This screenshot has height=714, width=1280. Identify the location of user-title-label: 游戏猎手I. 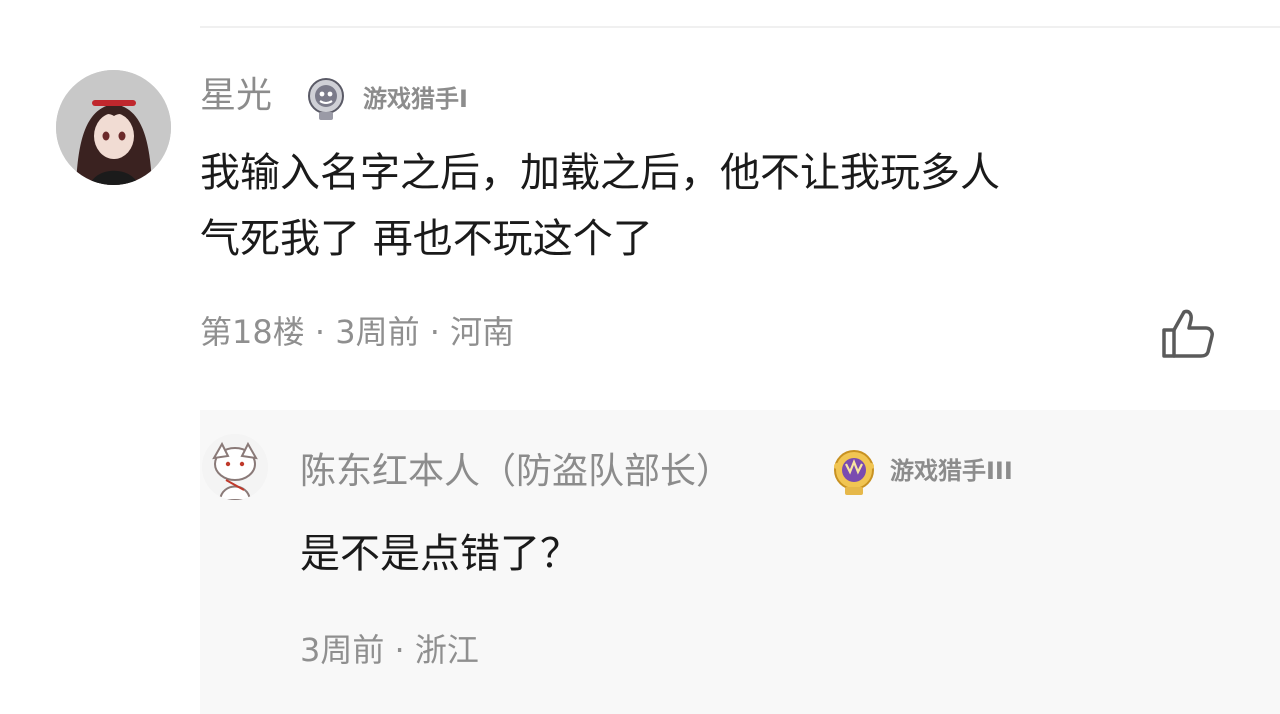
(415, 99).